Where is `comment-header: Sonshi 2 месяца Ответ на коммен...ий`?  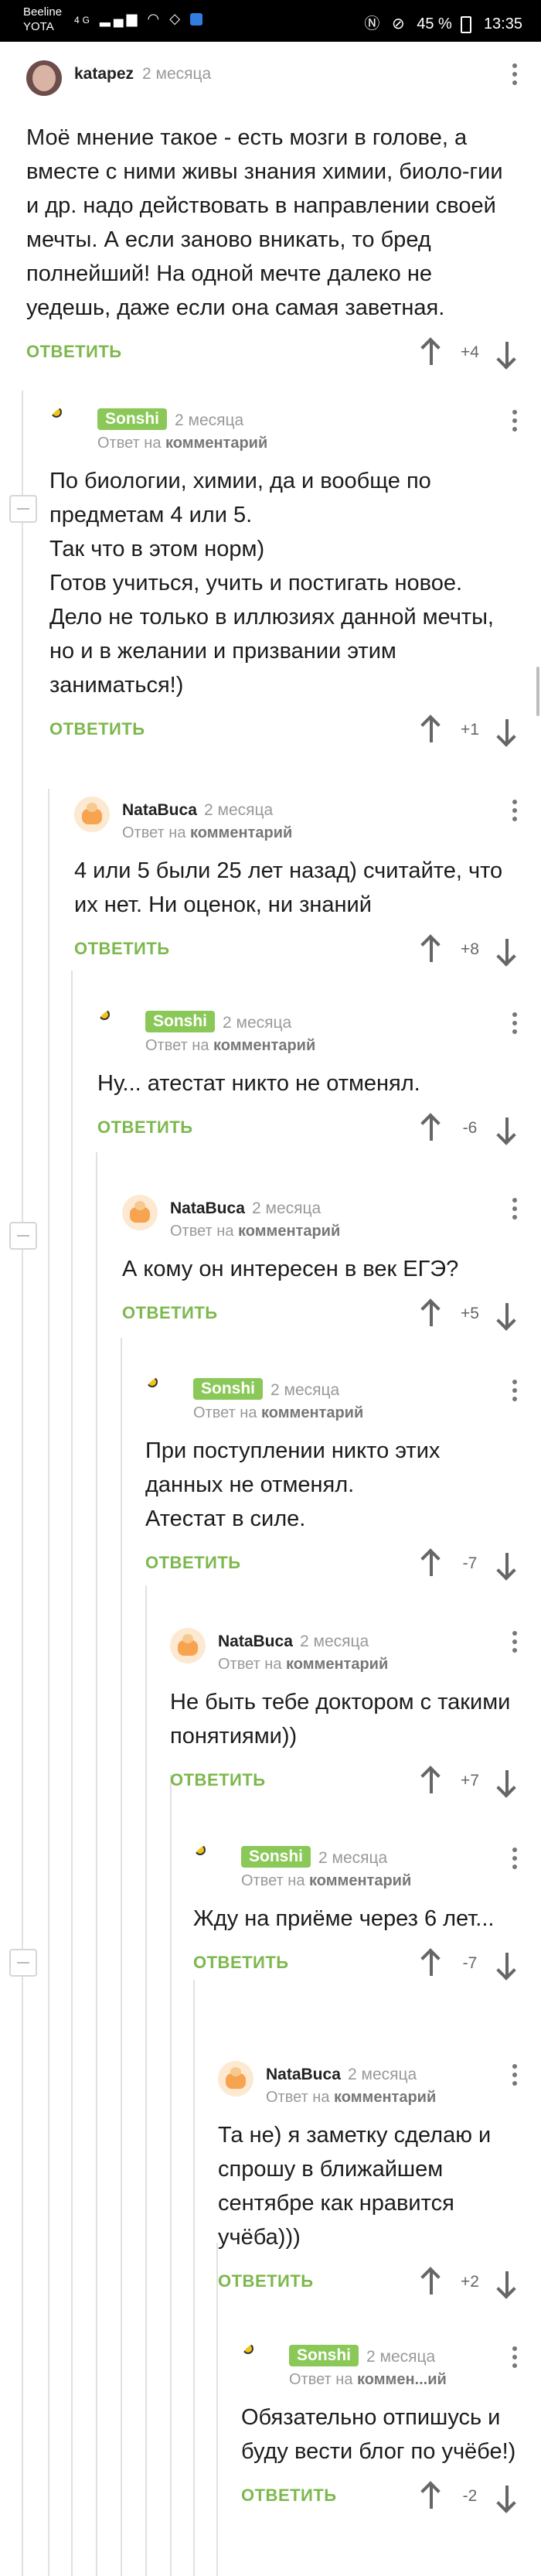
comment-header: Sonshi 2 месяца Ответ на коммен...ий is located at coordinates (379, 2365).